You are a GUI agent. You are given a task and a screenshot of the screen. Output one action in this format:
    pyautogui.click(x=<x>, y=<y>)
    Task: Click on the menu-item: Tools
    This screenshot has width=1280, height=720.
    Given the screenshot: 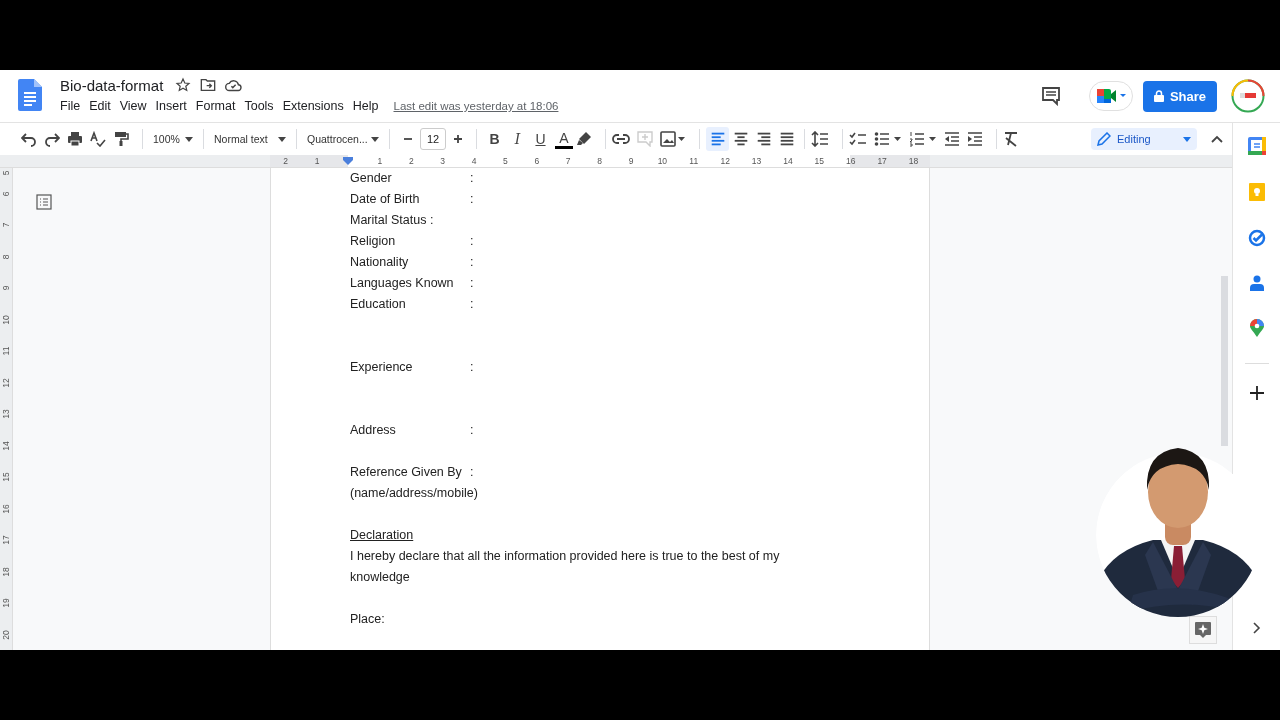 What is the action you would take?
    pyautogui.click(x=259, y=106)
    